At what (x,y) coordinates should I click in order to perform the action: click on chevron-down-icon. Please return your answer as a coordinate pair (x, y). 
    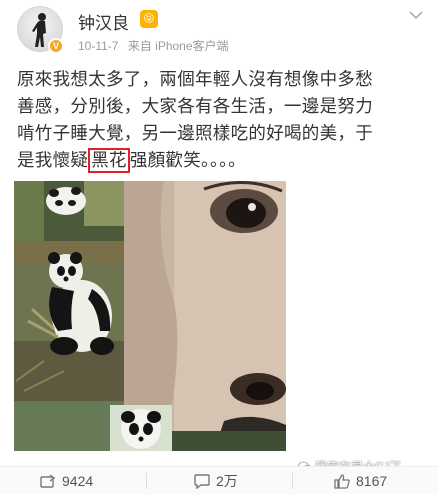
    Looking at the image, I should click on (416, 15).